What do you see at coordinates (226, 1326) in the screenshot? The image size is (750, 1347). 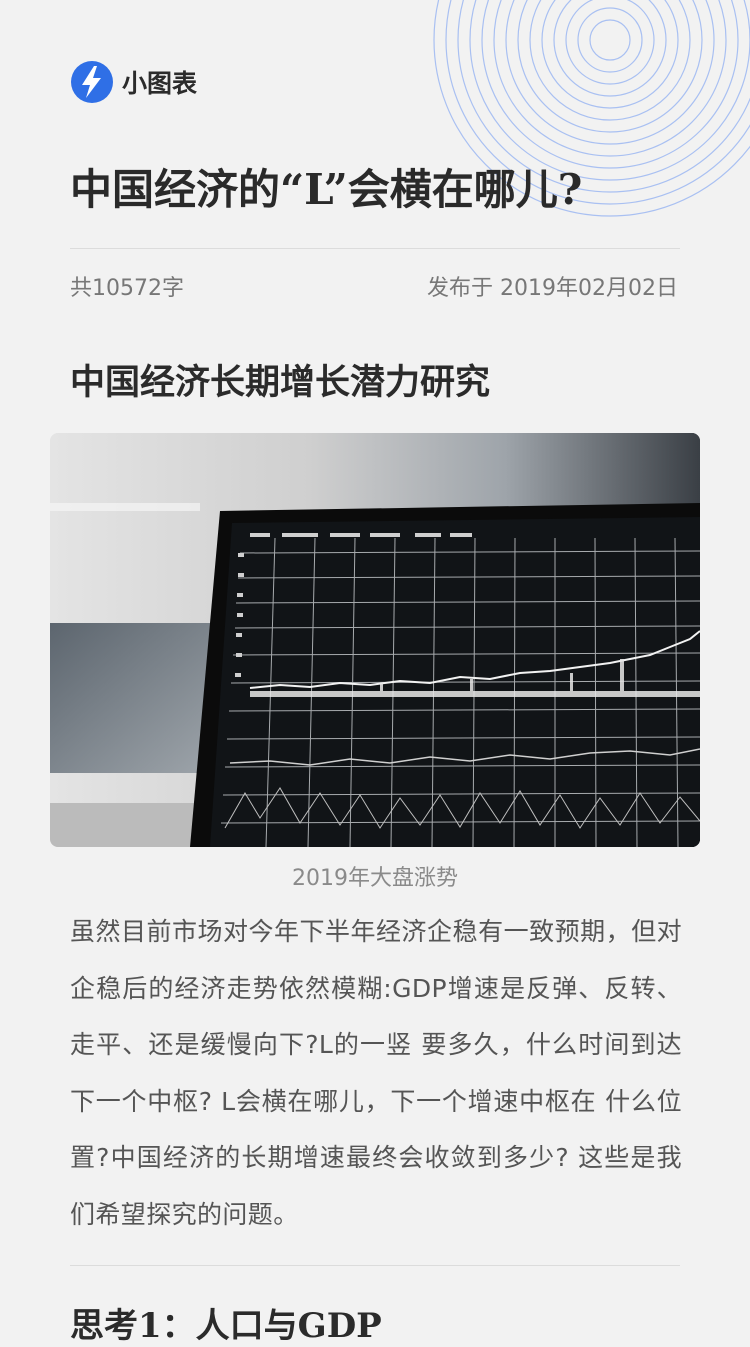 I see `section-heading: 思考1：人口与GDP` at bounding box center [226, 1326].